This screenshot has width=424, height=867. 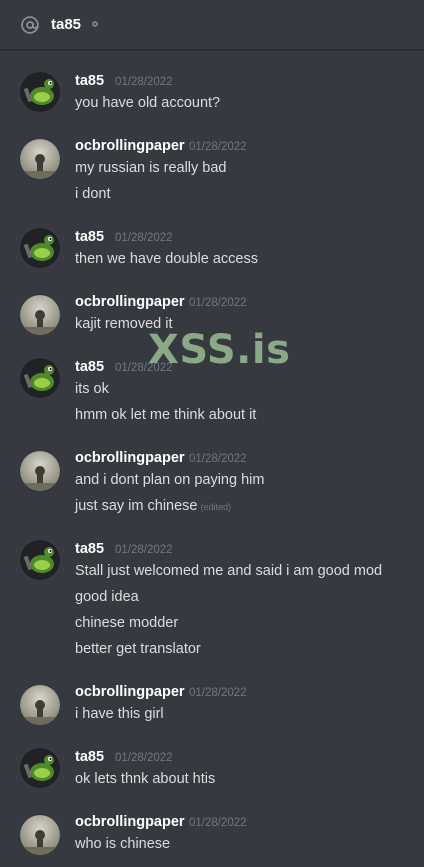 I want to click on message-text: hmm ok let me think about it, so click(x=166, y=415).